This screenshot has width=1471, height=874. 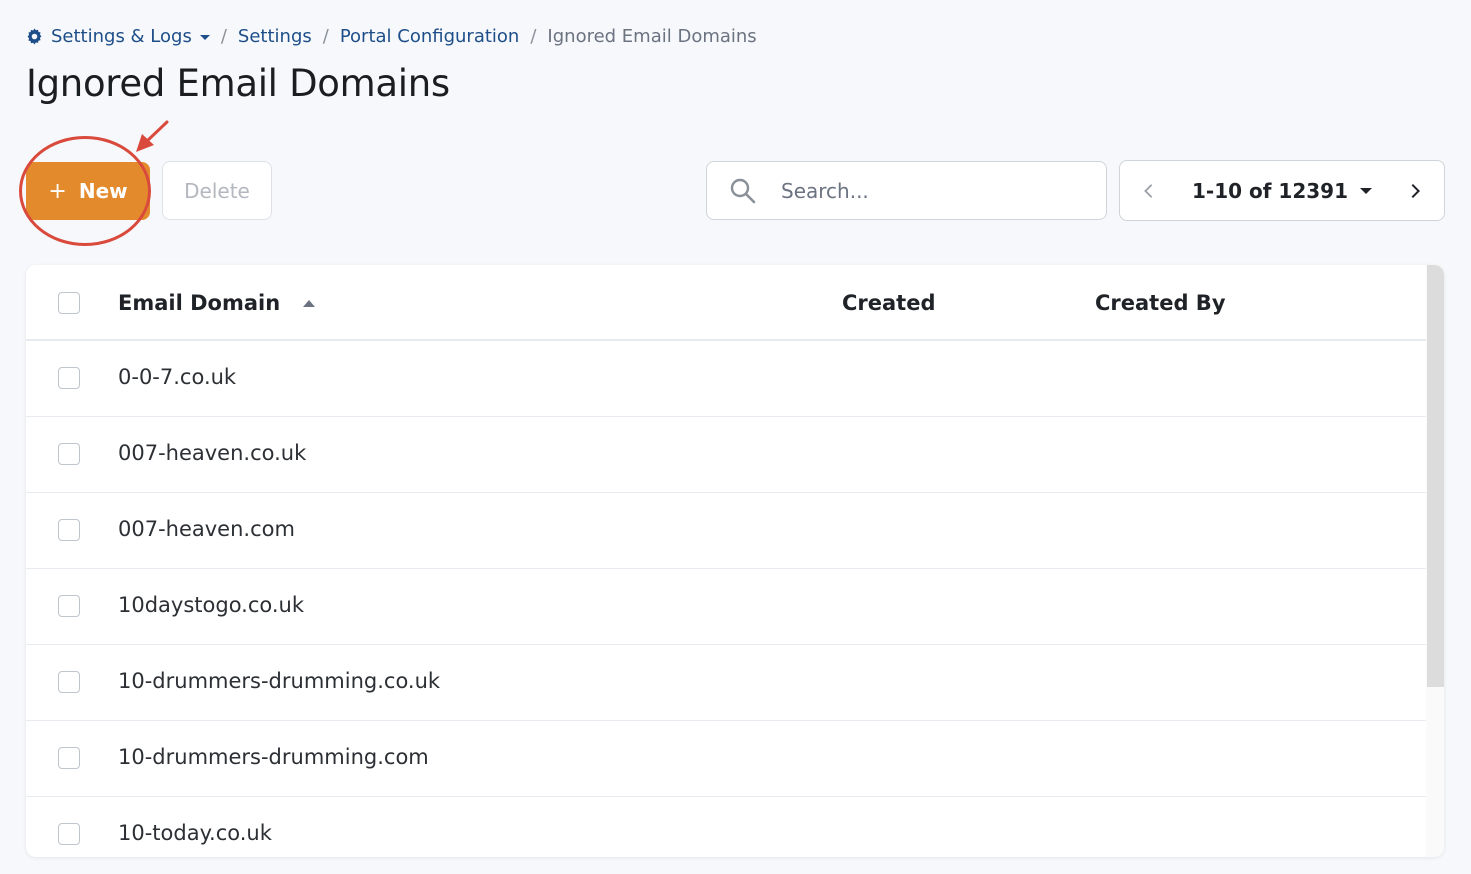 I want to click on email-domain-cell: 10daystogo.co.uk, so click(x=211, y=605).